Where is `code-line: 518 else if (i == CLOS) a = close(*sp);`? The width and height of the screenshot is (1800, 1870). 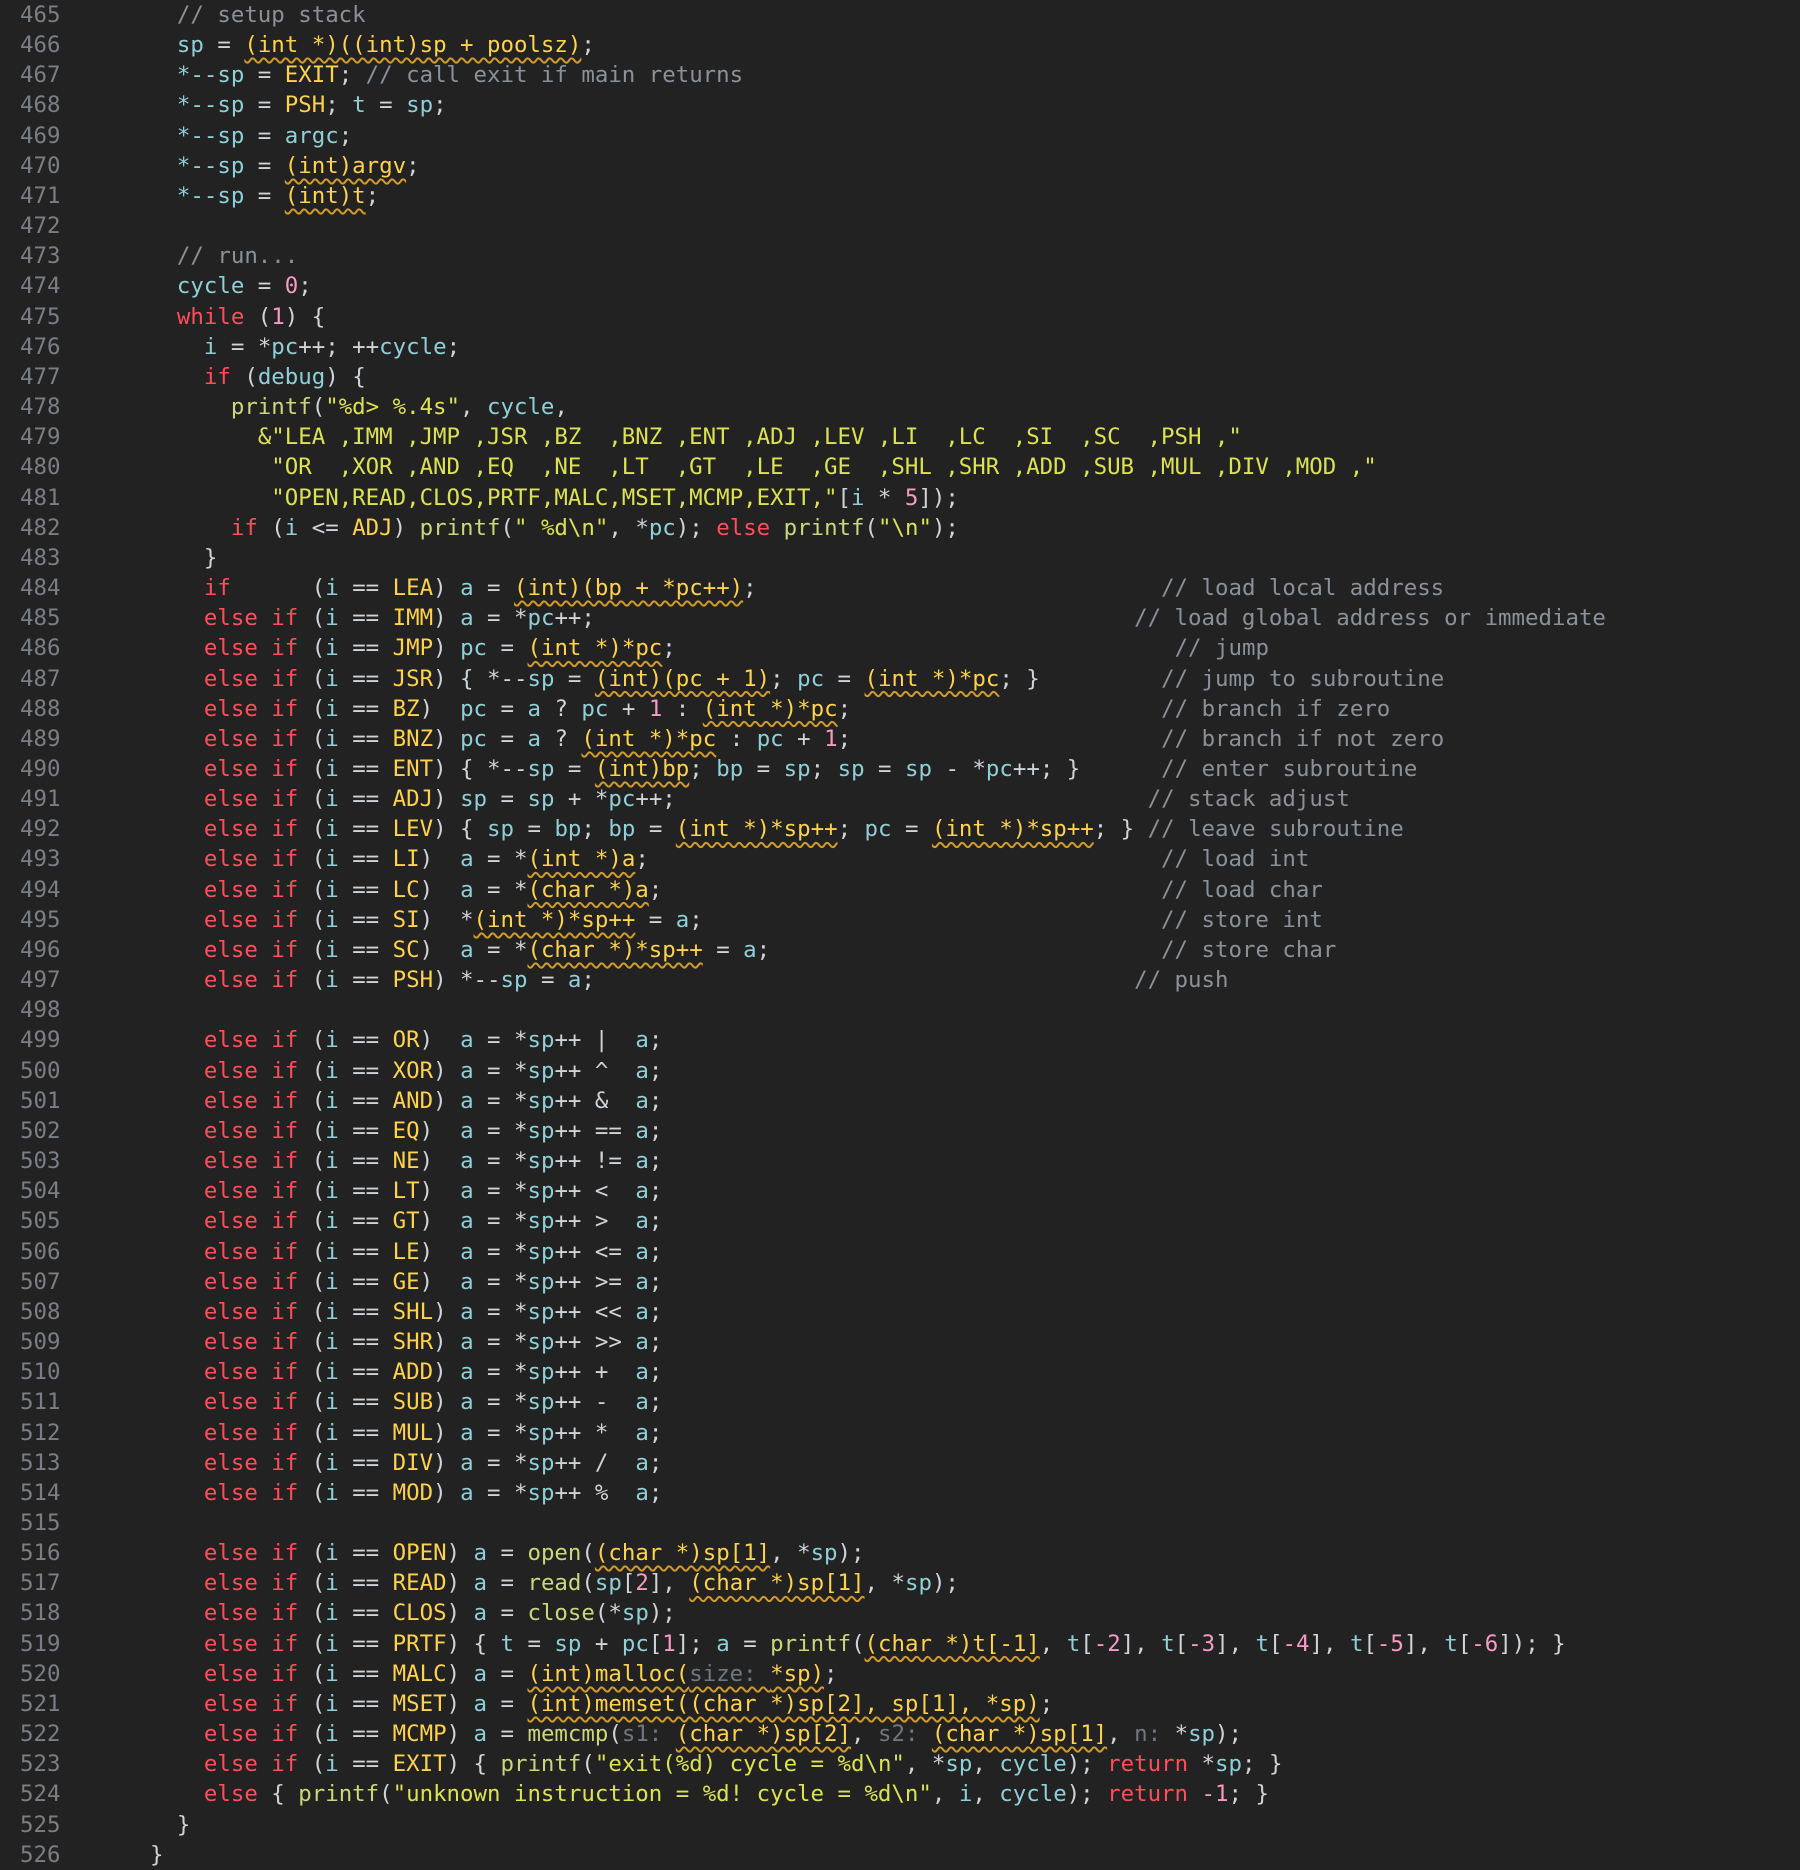
code-line: 518 else if (i == CLOS) a = close(*sp); is located at coordinates (900, 1613).